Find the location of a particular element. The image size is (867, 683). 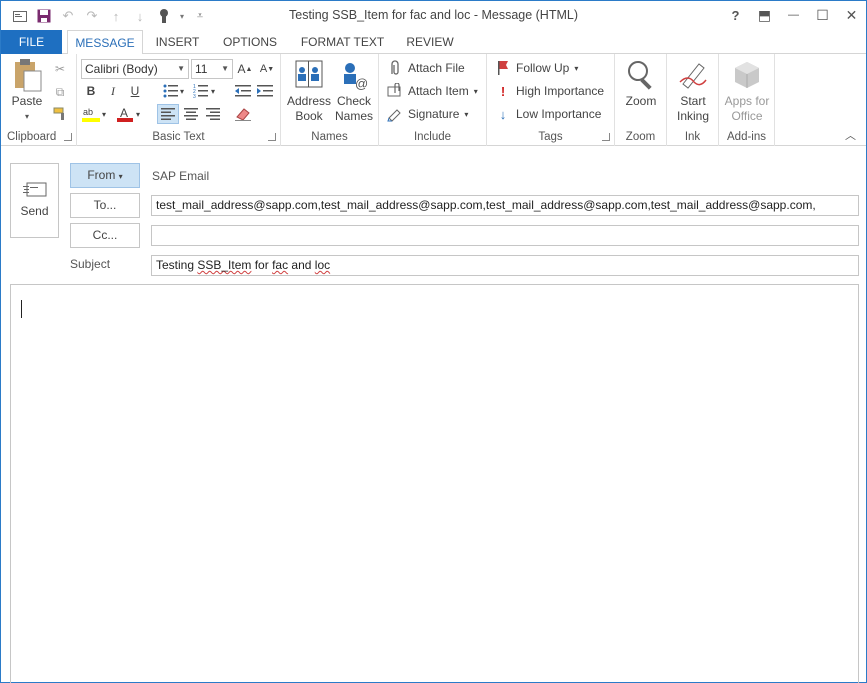

paste-label: Paste is located at coordinates (27, 101).